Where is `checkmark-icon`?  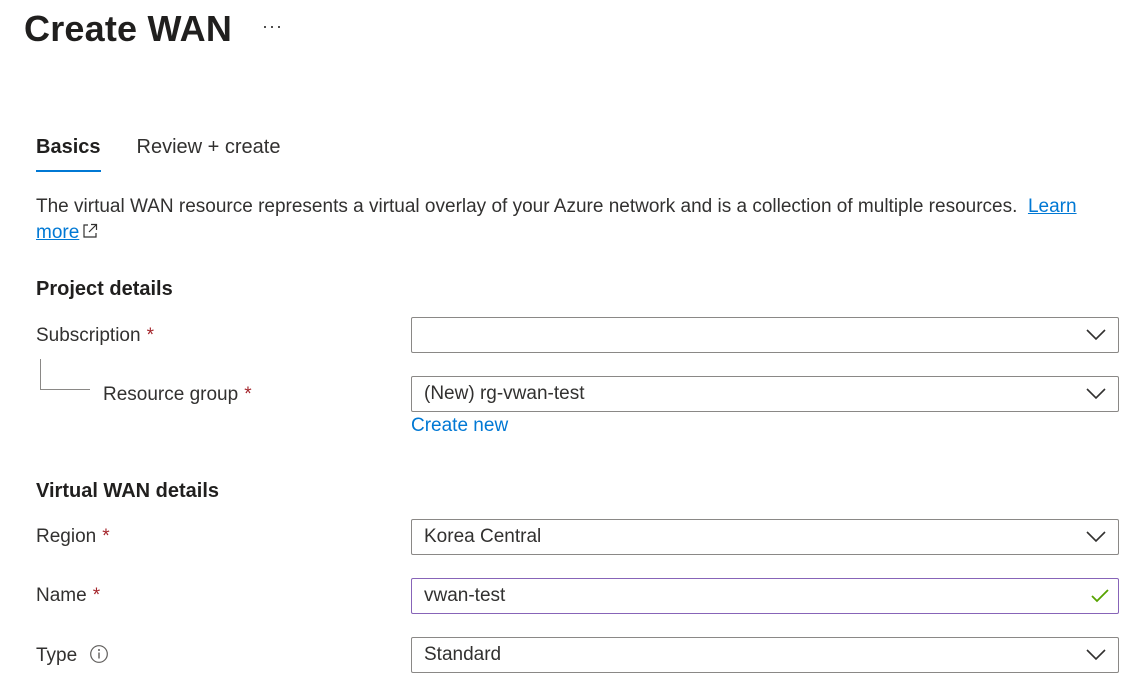
checkmark-icon is located at coordinates (1100, 596).